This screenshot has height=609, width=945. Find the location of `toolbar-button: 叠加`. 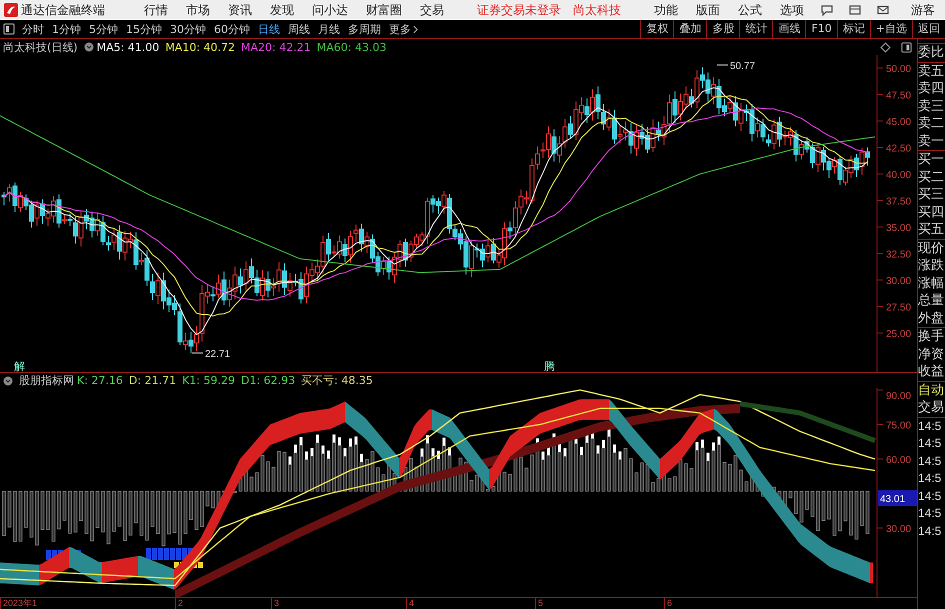

toolbar-button: 叠加 is located at coordinates (689, 29).